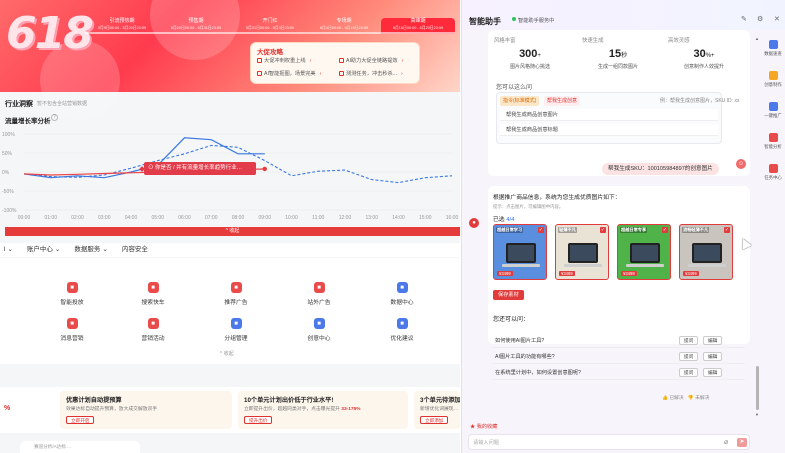 The height and width of the screenshot is (453, 785). I want to click on promo-button: 立即开启, so click(80, 420).